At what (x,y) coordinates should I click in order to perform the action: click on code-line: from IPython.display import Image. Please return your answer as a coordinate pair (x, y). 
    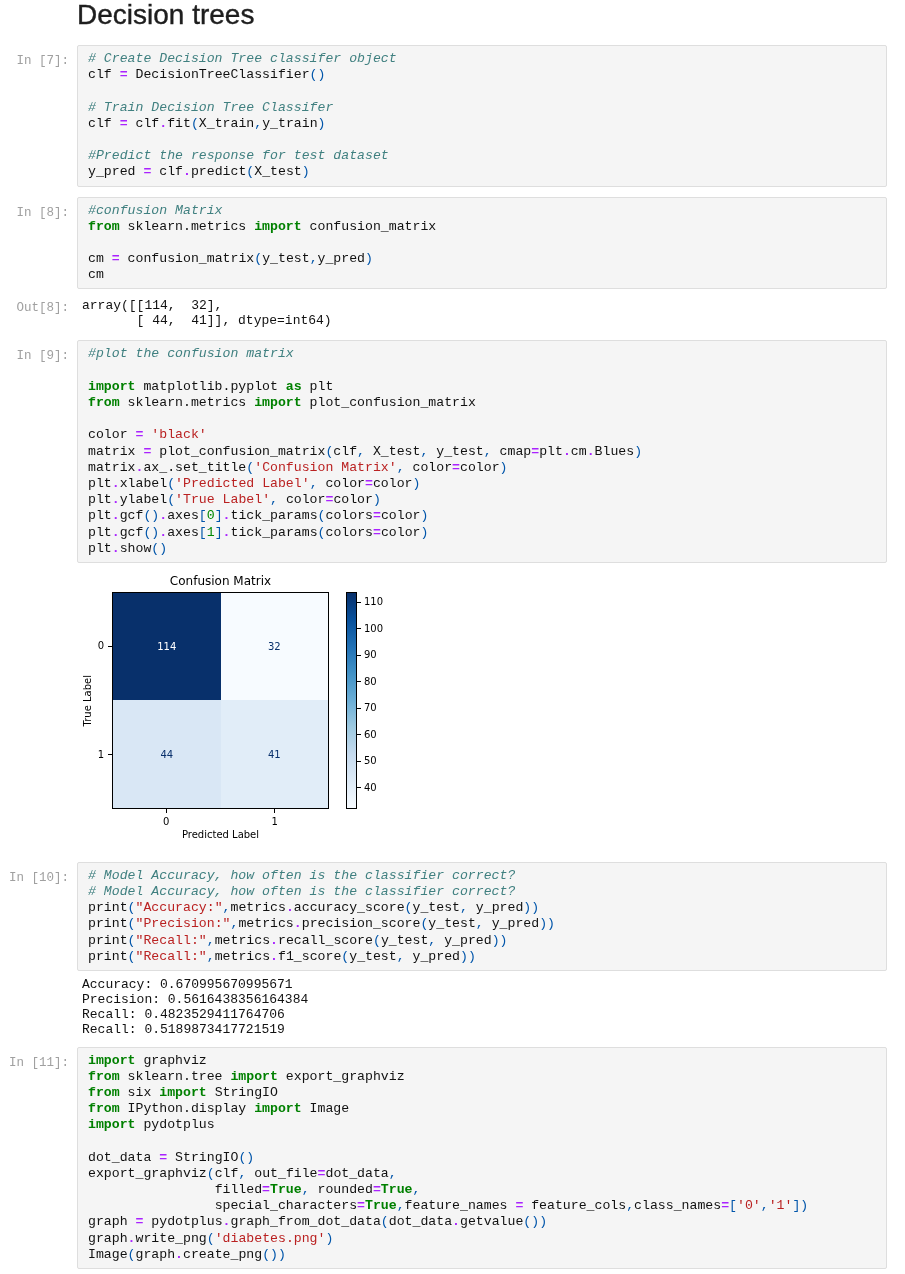
    Looking at the image, I should click on (219, 1109).